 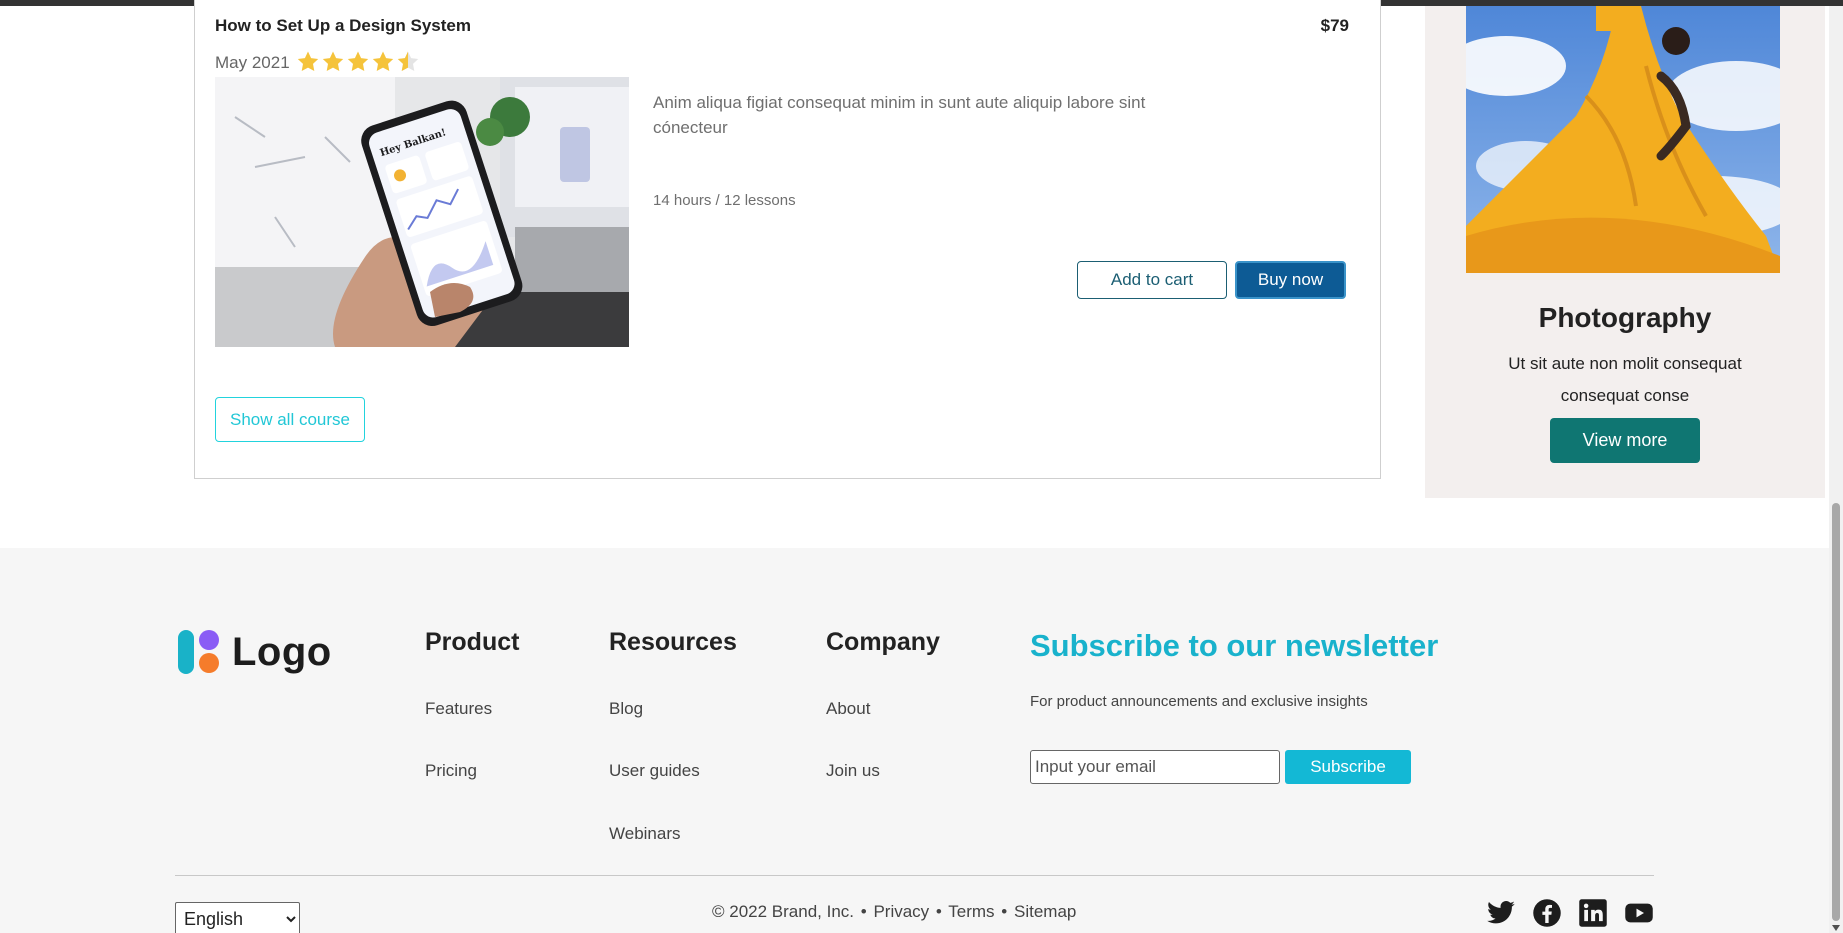 What do you see at coordinates (1639, 913) in the screenshot?
I see `youtube-icon` at bounding box center [1639, 913].